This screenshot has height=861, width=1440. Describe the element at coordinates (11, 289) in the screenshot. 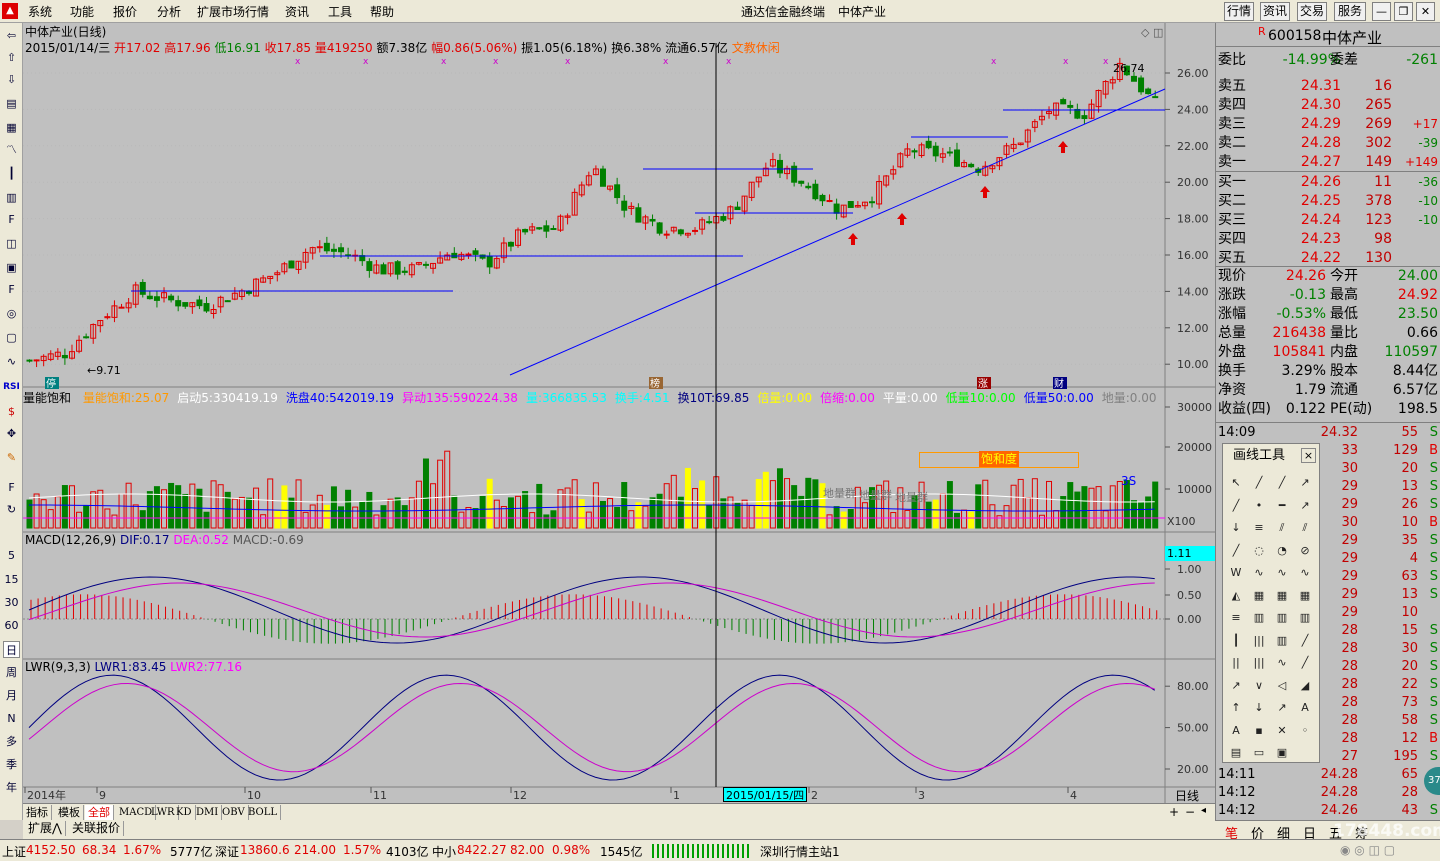

I see `finance-icon: F` at that location.